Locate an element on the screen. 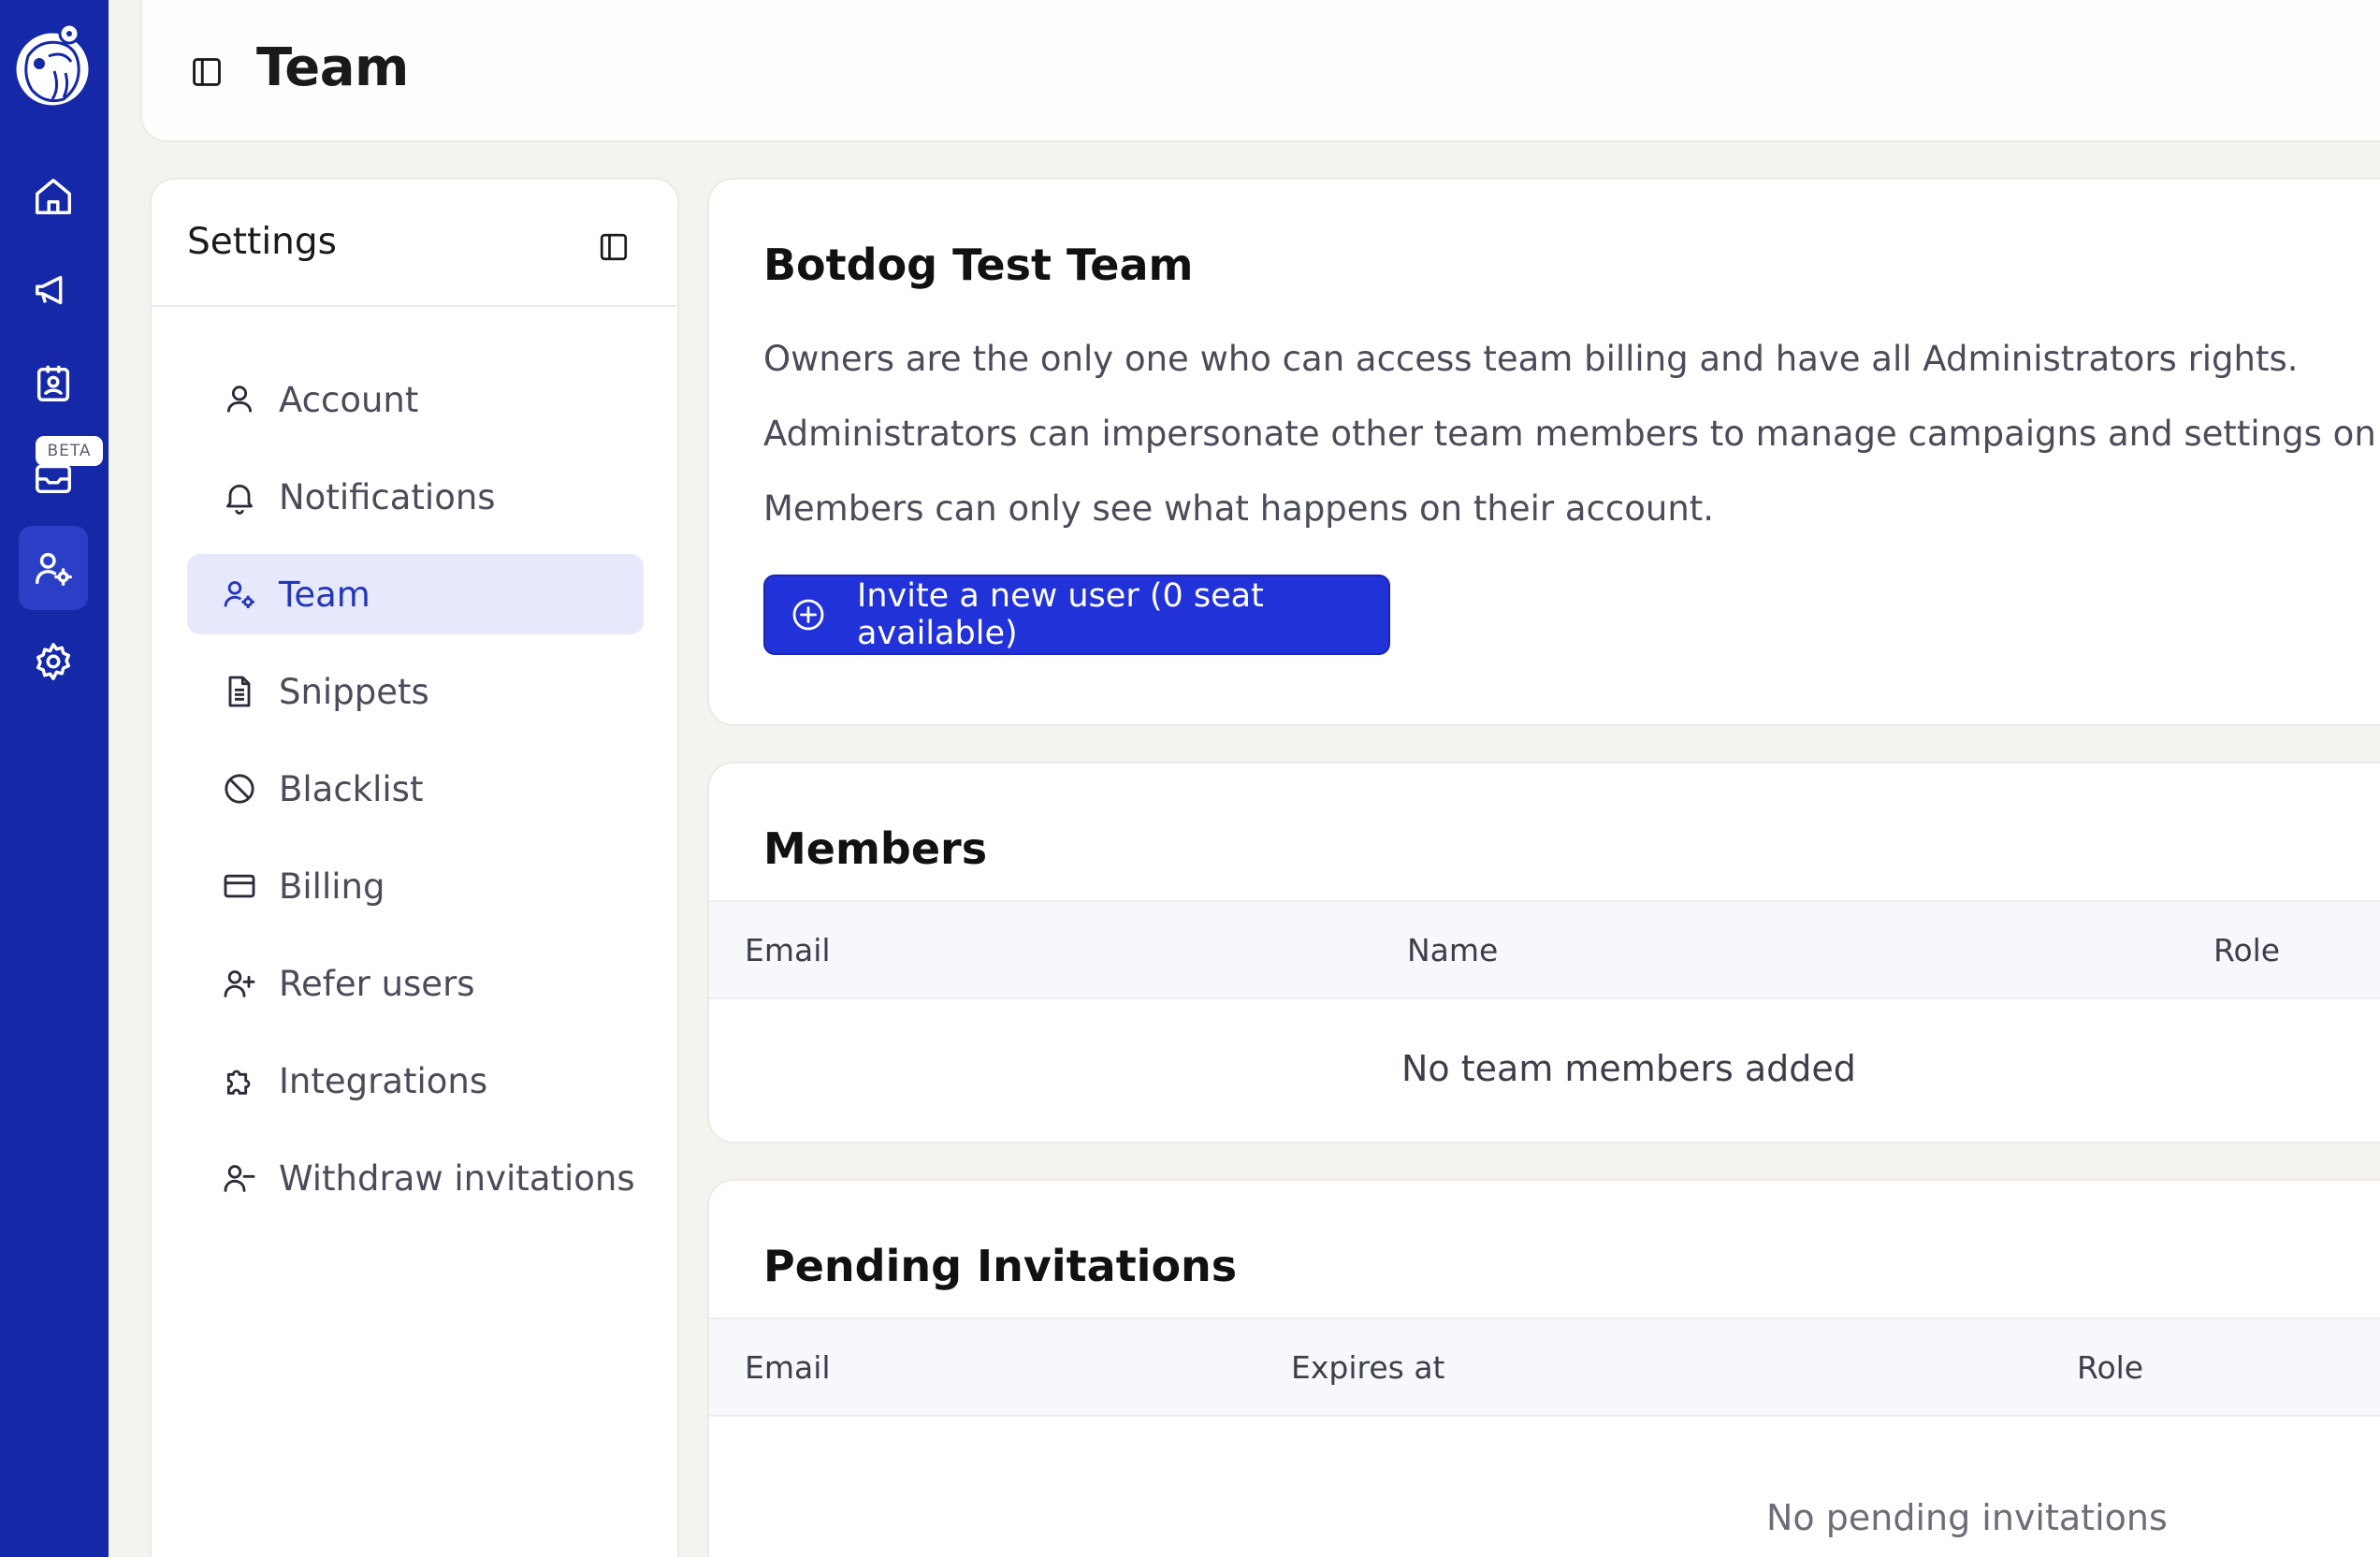  settings-item-blacklist: Blacklist is located at coordinates (415, 789).